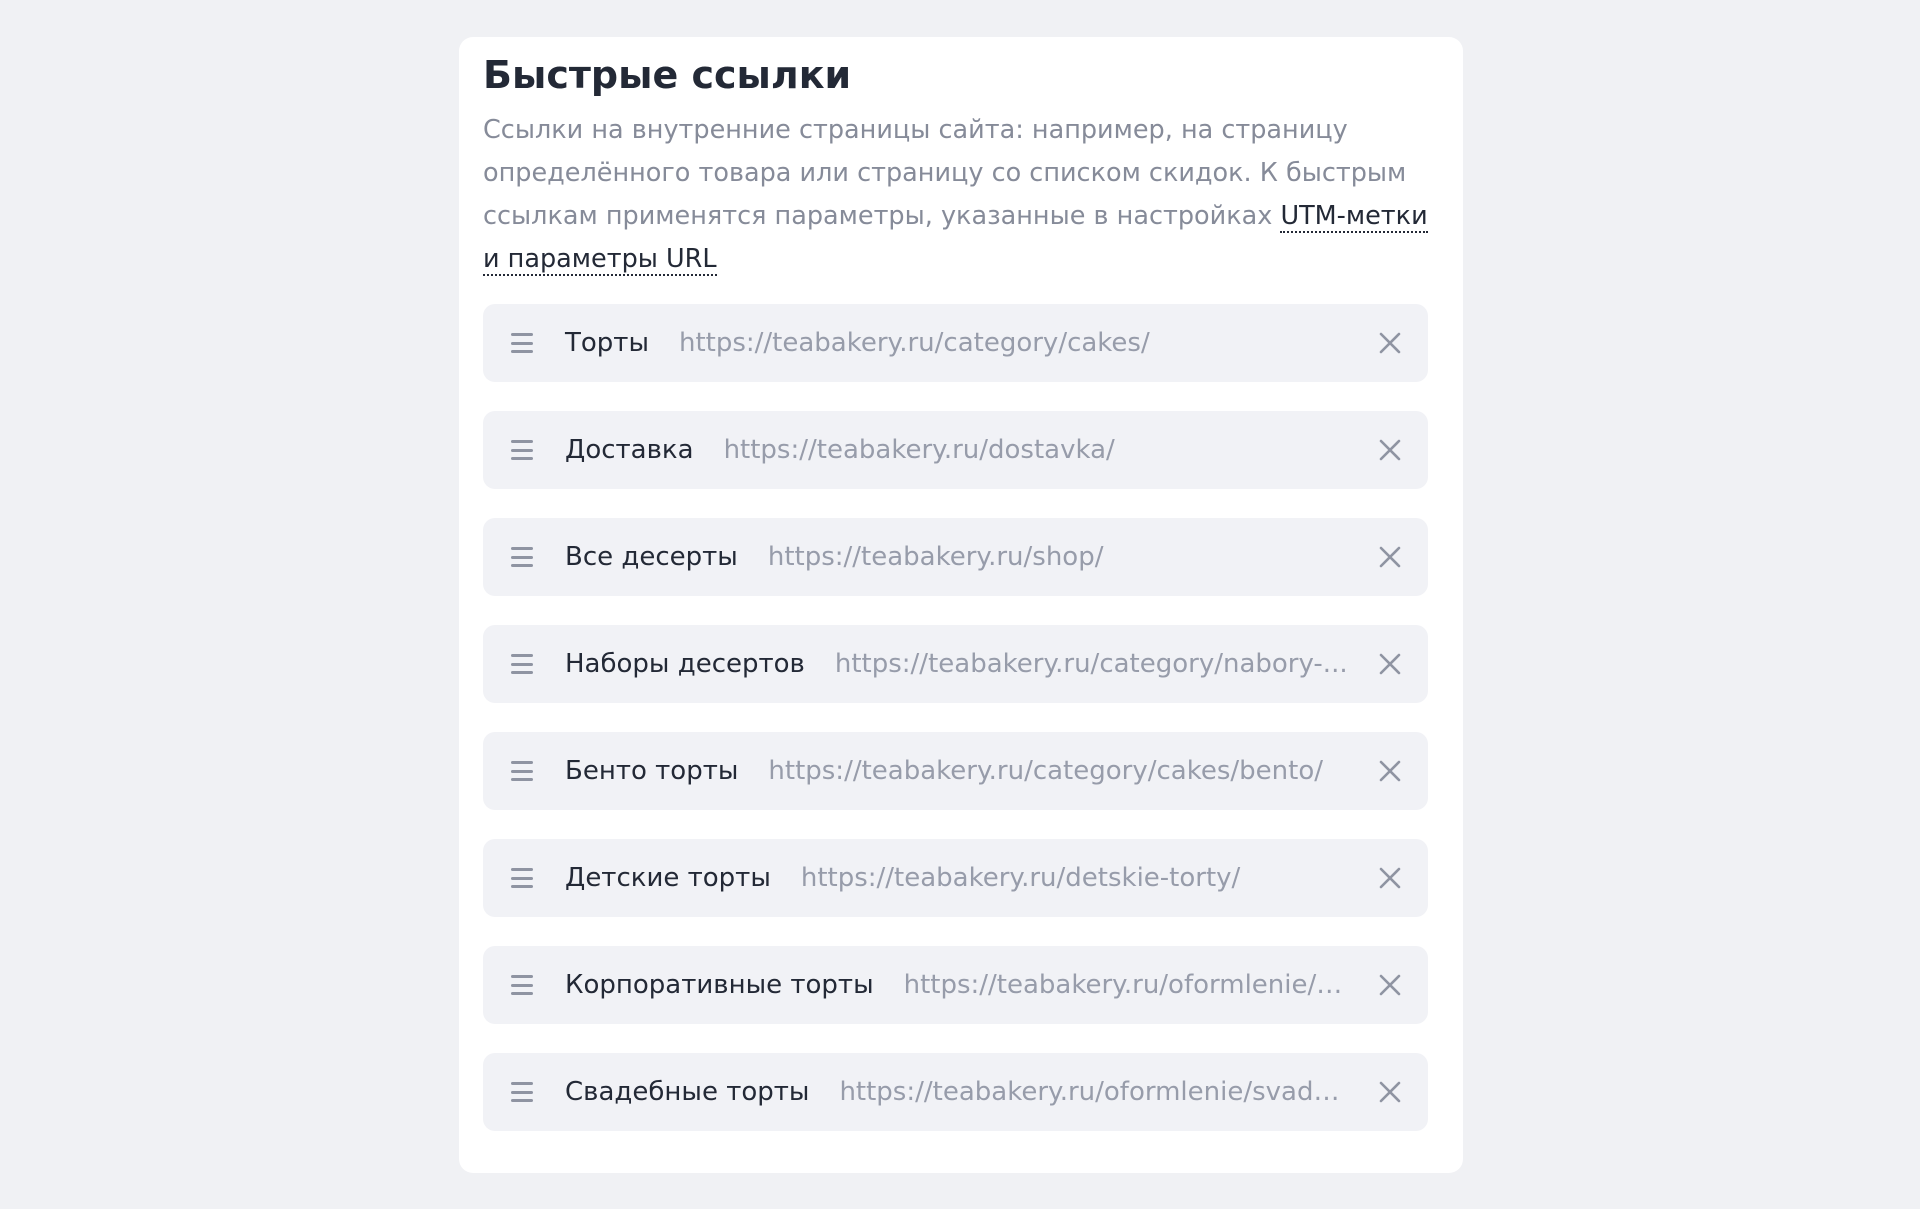 Image resolution: width=1920 pixels, height=1209 pixels. Describe the element at coordinates (651, 771) in the screenshot. I see `quick-link-name: Бенто торты` at that location.